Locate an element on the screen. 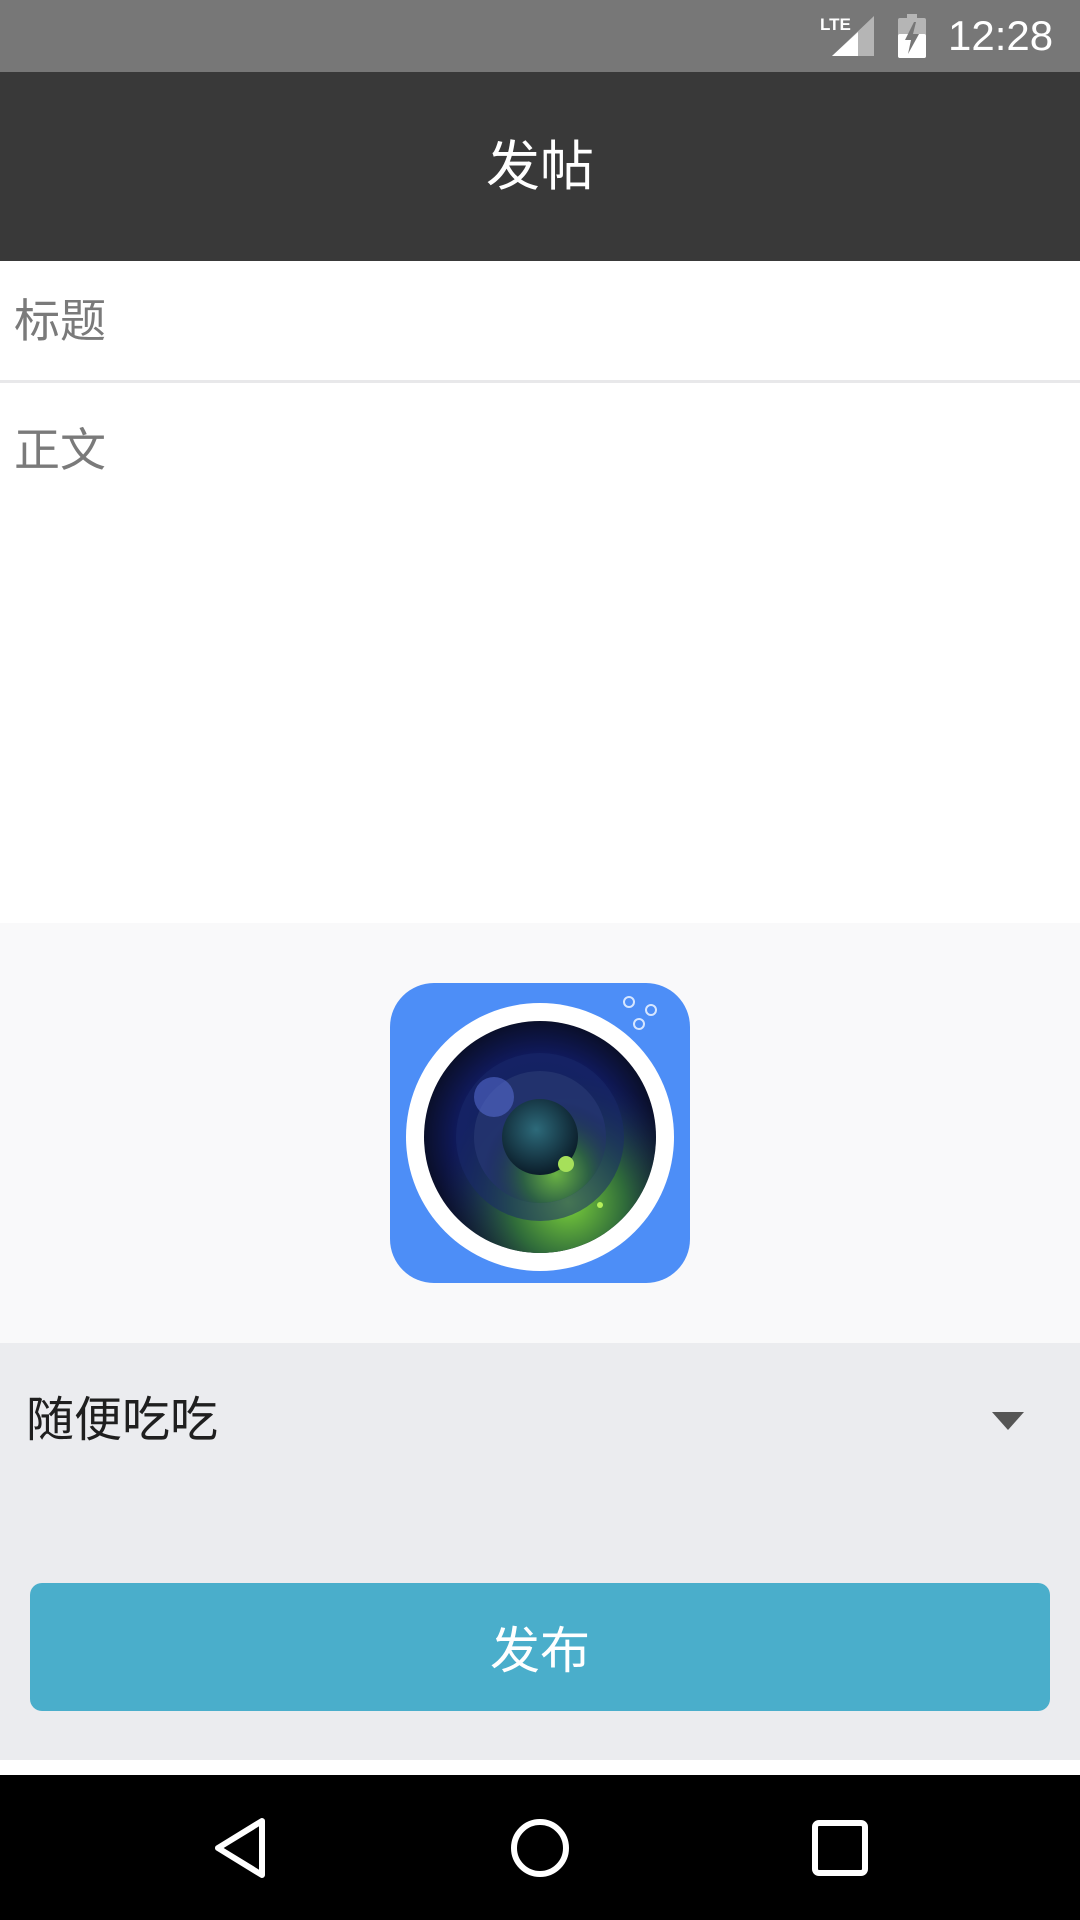 Image resolution: width=1080 pixels, height=1920 pixels. status-bar: LTE 12:28 is located at coordinates (540, 36).